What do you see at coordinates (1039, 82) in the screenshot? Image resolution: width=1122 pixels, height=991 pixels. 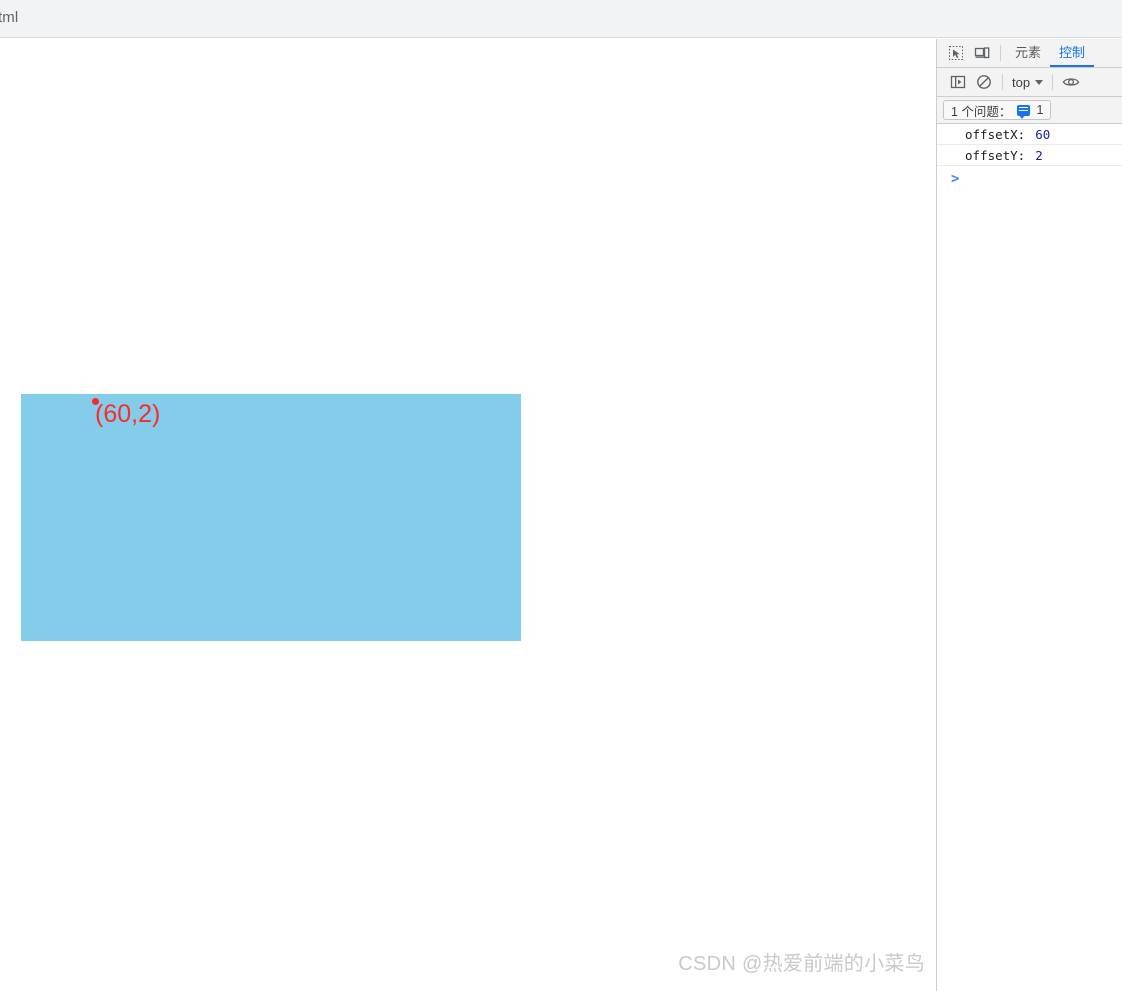 I see `chevron-down-icon` at bounding box center [1039, 82].